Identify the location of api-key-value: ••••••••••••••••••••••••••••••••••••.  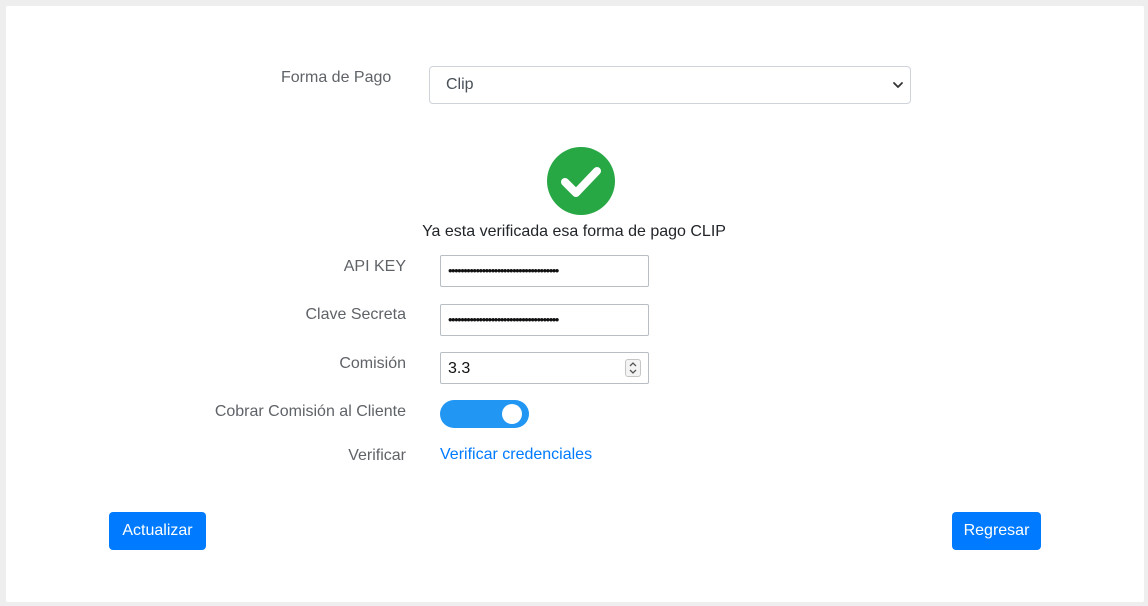
(503, 270).